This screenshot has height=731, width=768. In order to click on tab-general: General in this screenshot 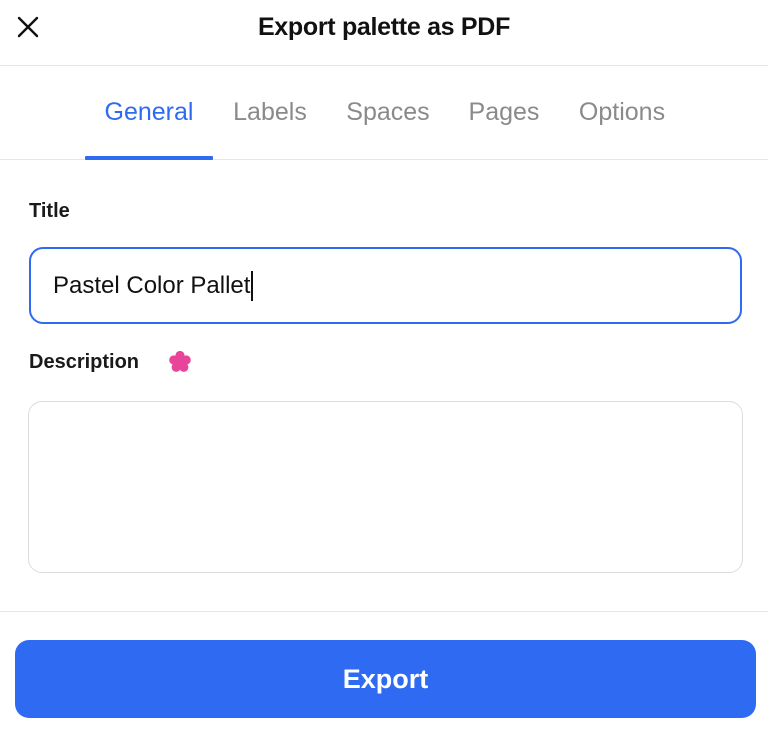, I will do `click(149, 112)`.